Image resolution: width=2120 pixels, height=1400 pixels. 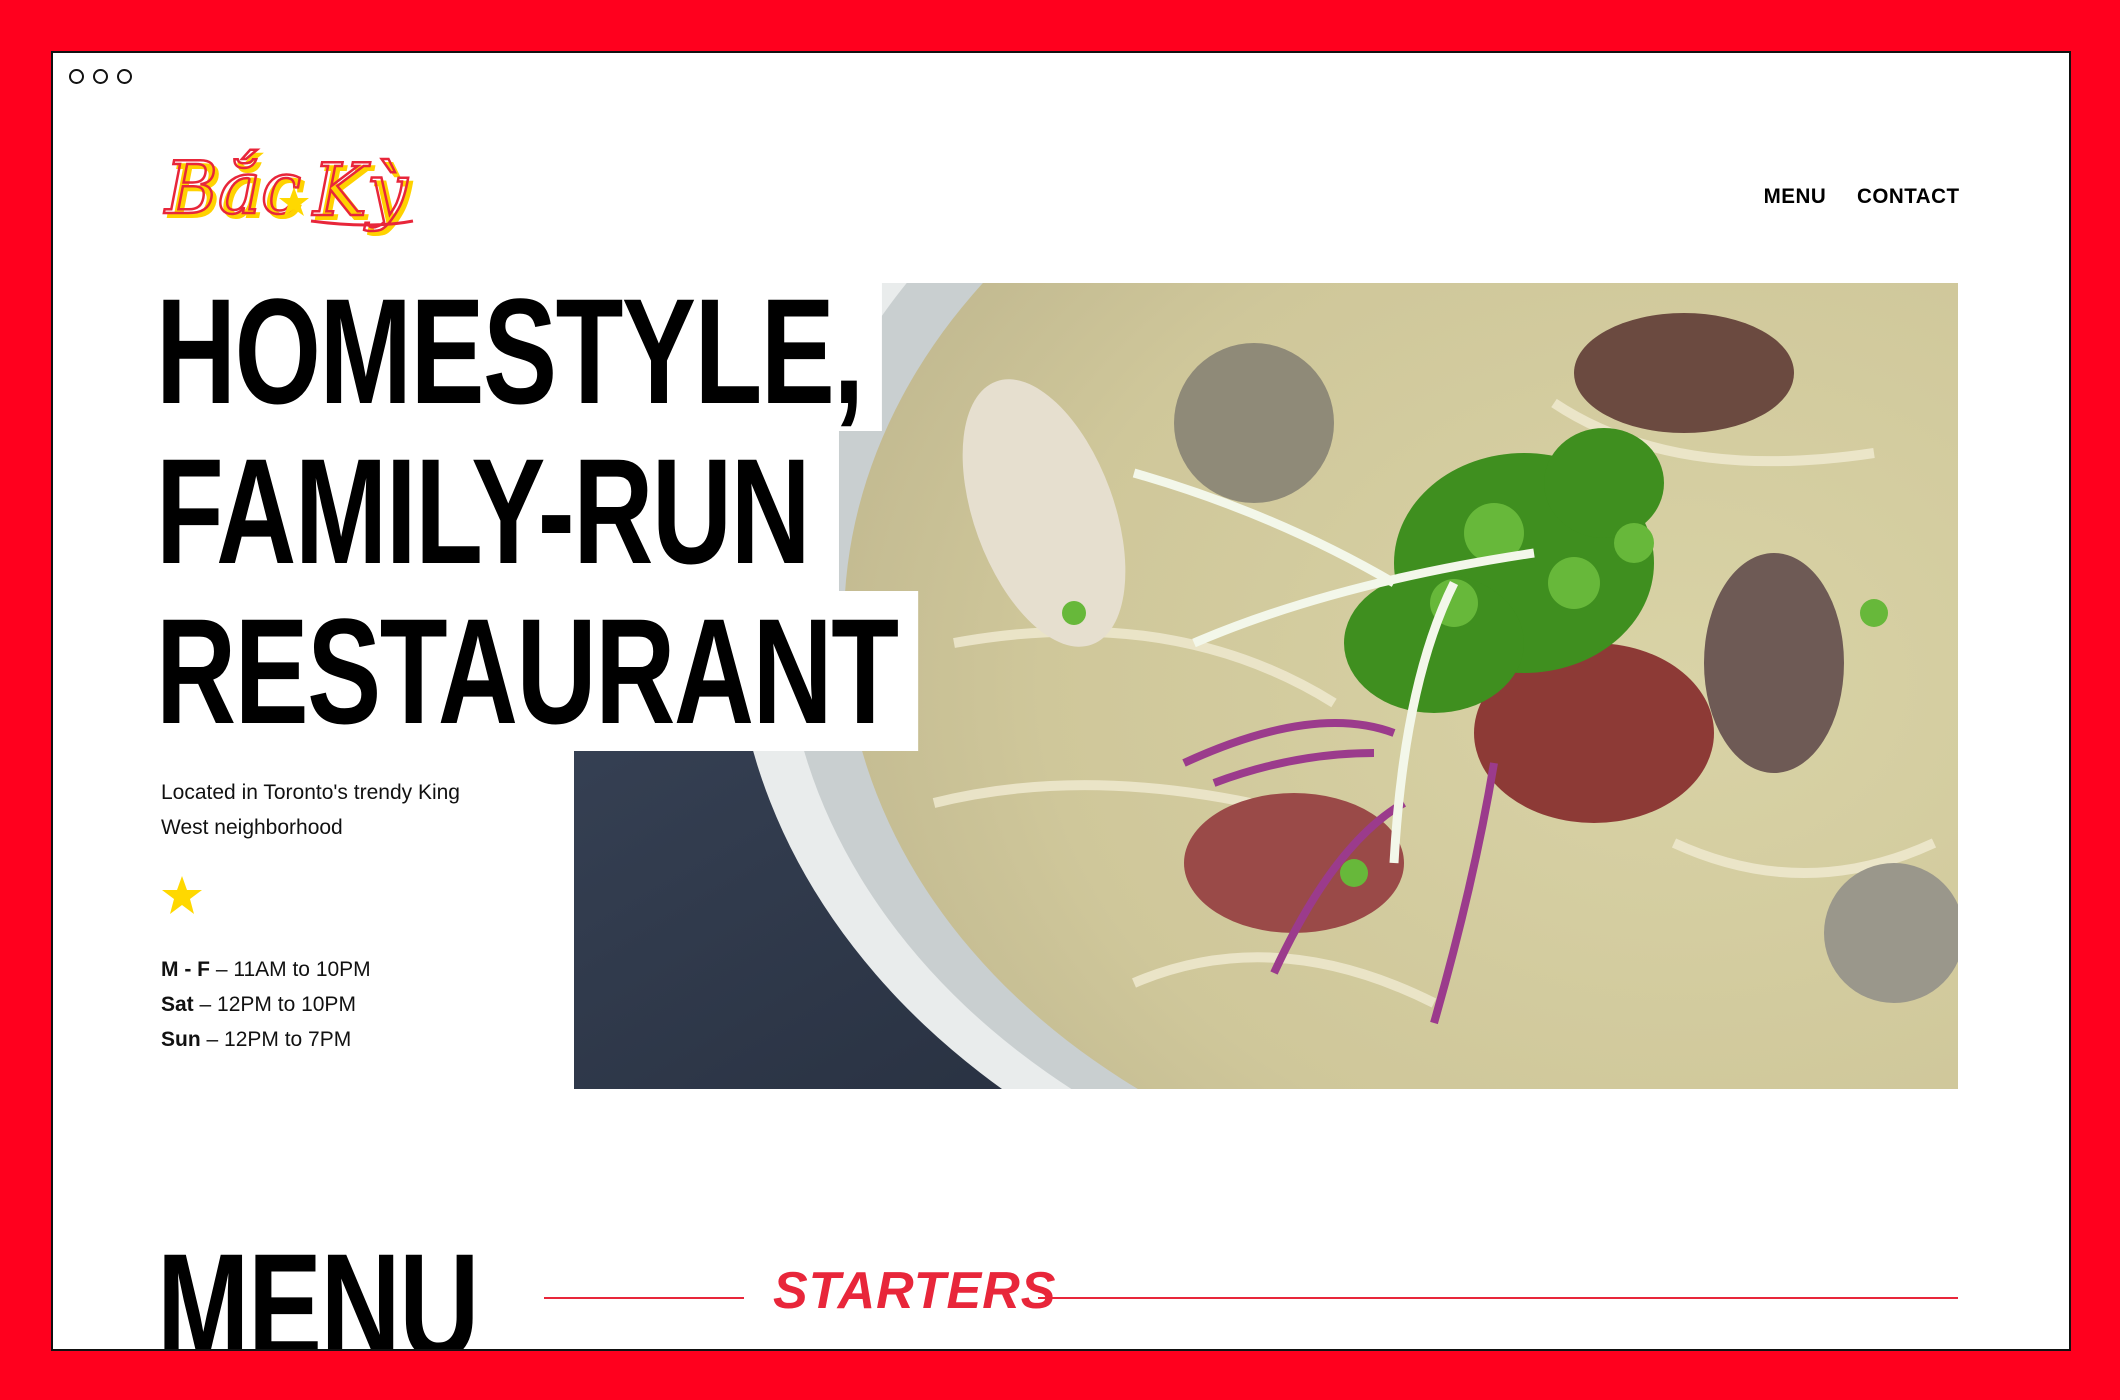 I want to click on divider-left, so click(x=644, y=1298).